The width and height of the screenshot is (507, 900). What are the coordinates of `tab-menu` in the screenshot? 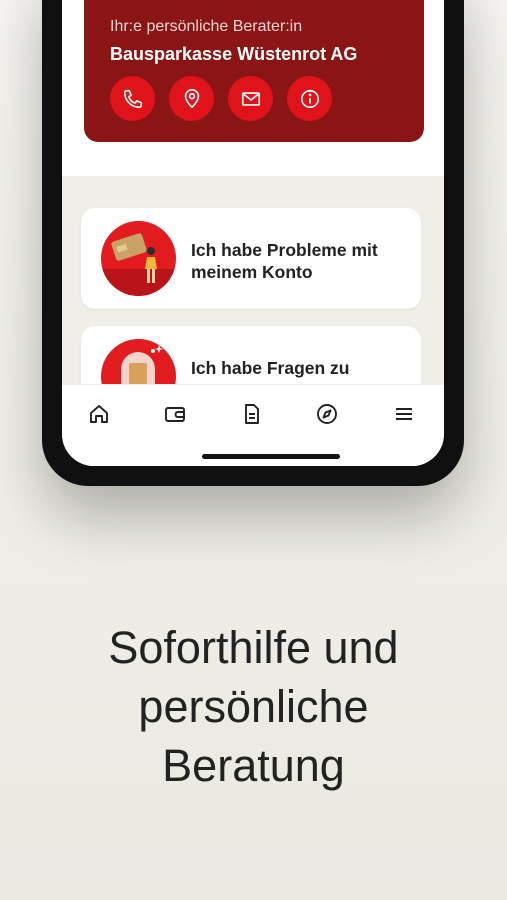 It's located at (404, 414).